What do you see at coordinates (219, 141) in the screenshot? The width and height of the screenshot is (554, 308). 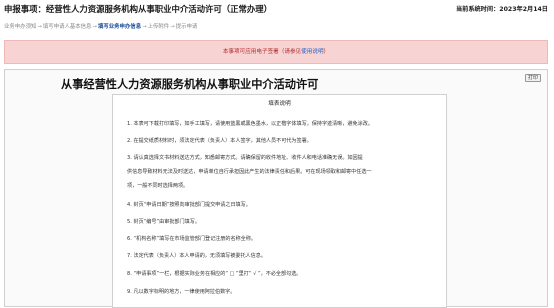 I see `instruction-item: 2. 在提交纸质材料时，须法定代表（负责人）本人签字，其他人员不可代为签署。` at bounding box center [219, 141].